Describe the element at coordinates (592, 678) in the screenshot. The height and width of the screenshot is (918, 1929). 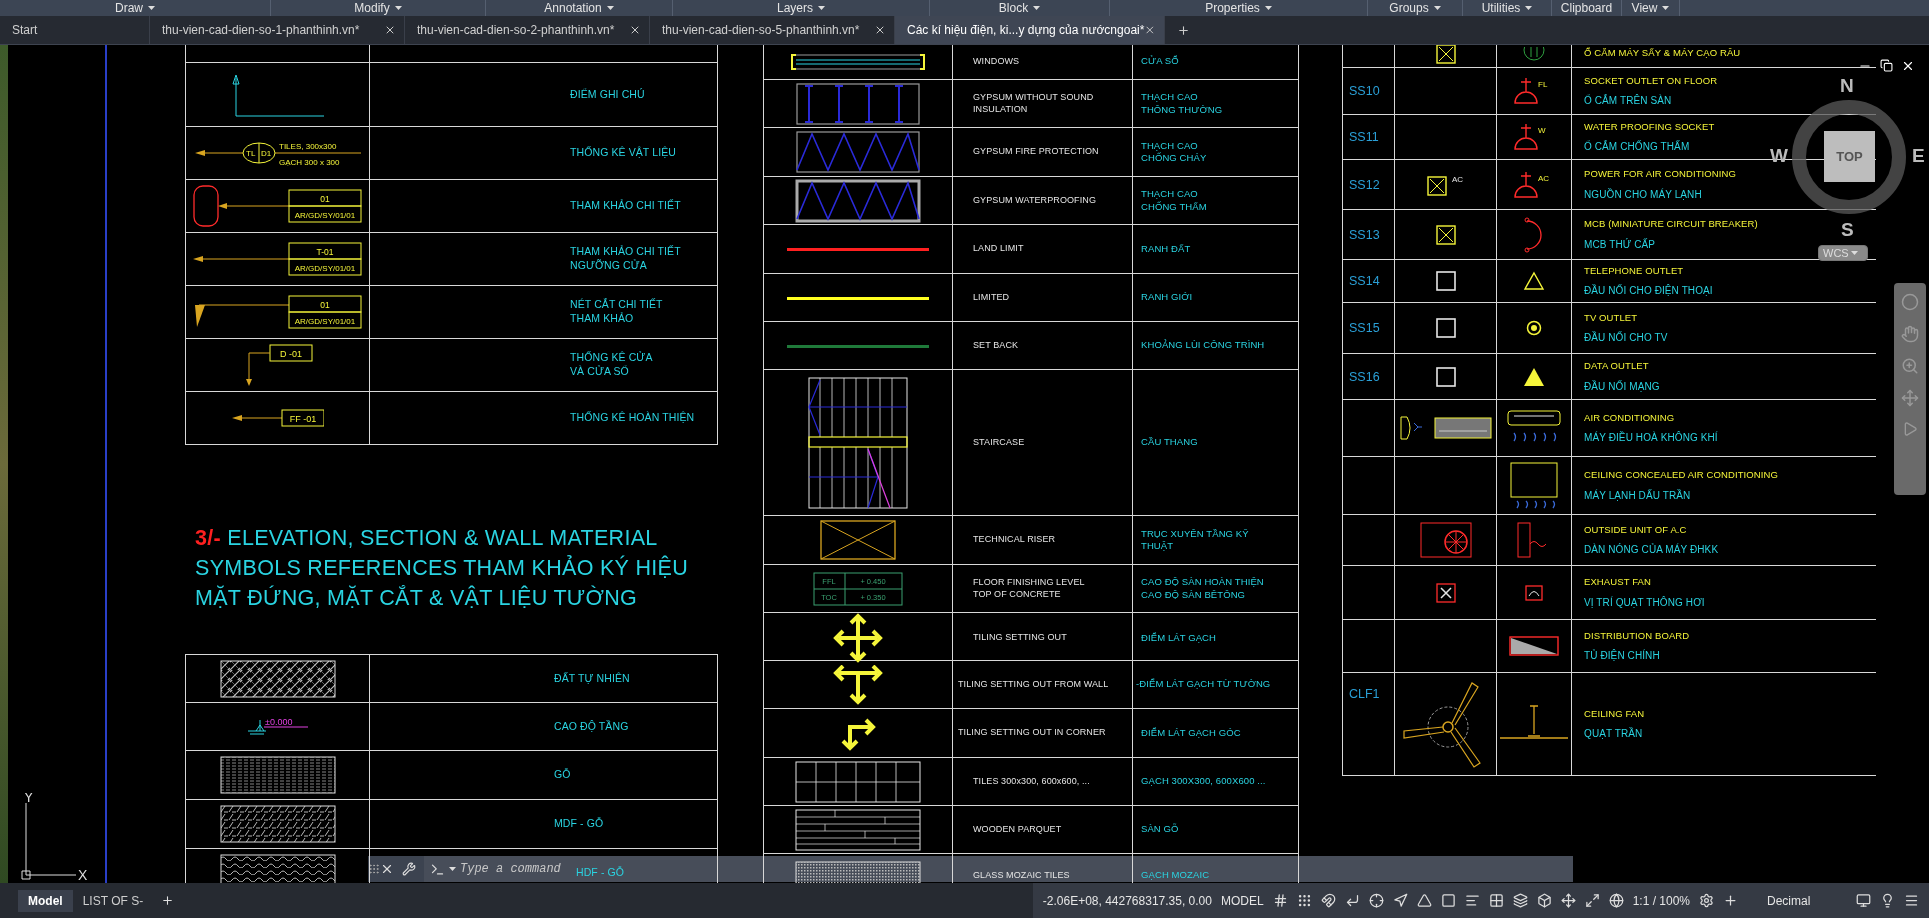
I see `material-name: ĐẤT TỰ NHIÊN` at that location.